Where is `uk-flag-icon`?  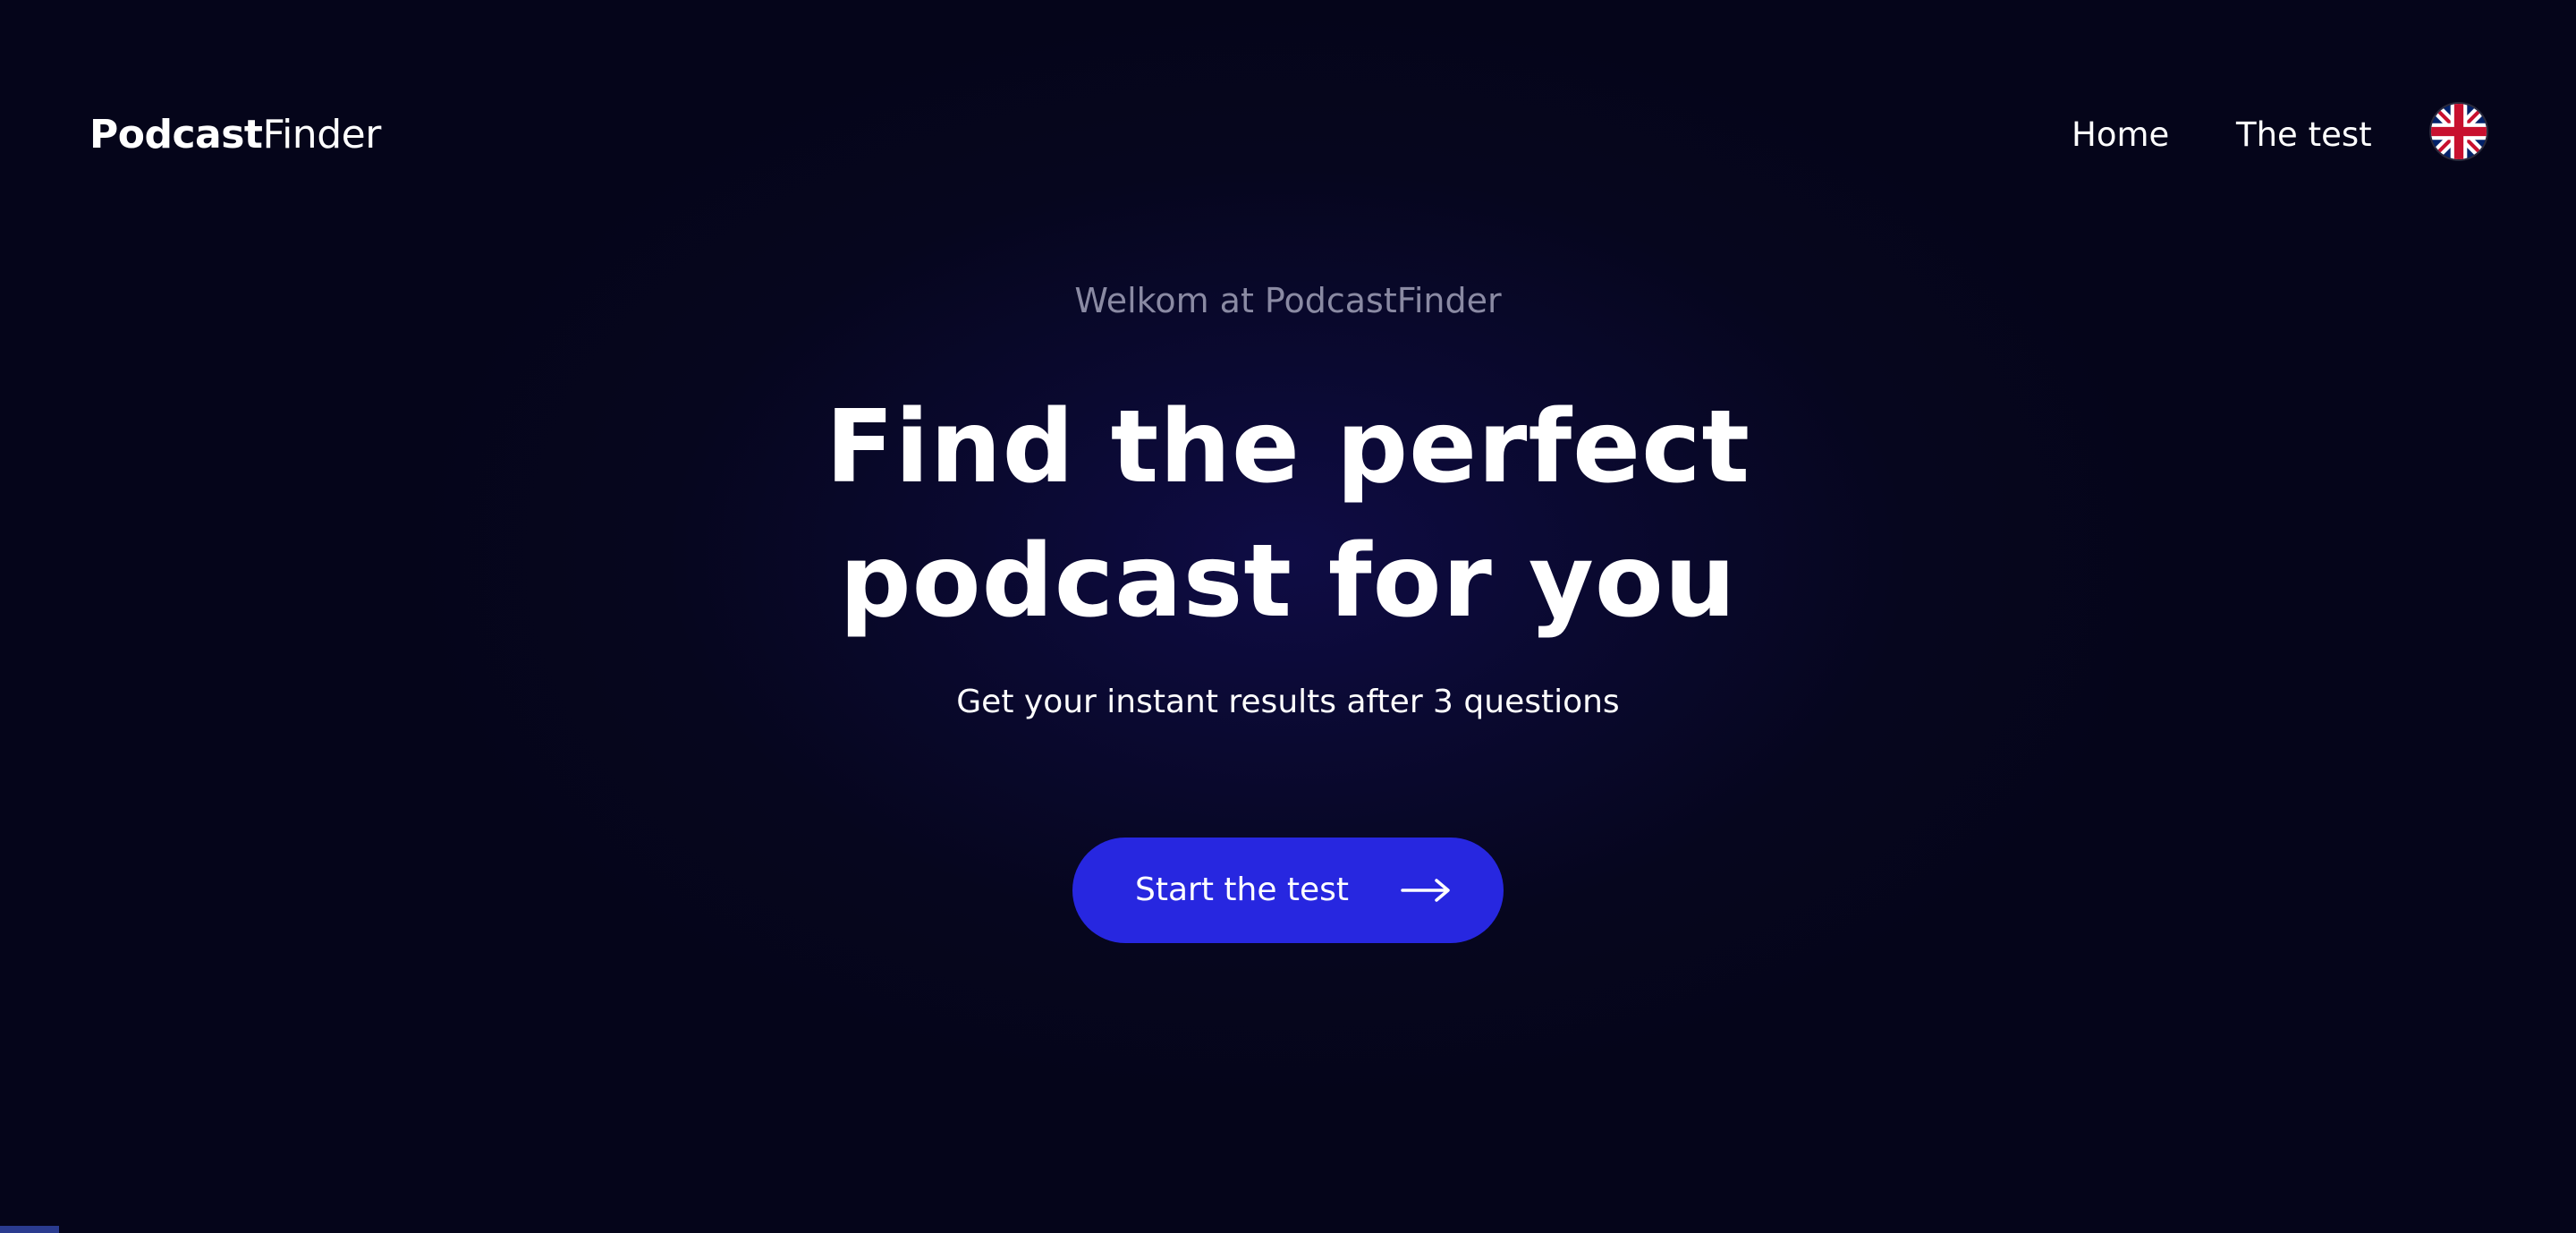
uk-flag-icon is located at coordinates (2459, 131).